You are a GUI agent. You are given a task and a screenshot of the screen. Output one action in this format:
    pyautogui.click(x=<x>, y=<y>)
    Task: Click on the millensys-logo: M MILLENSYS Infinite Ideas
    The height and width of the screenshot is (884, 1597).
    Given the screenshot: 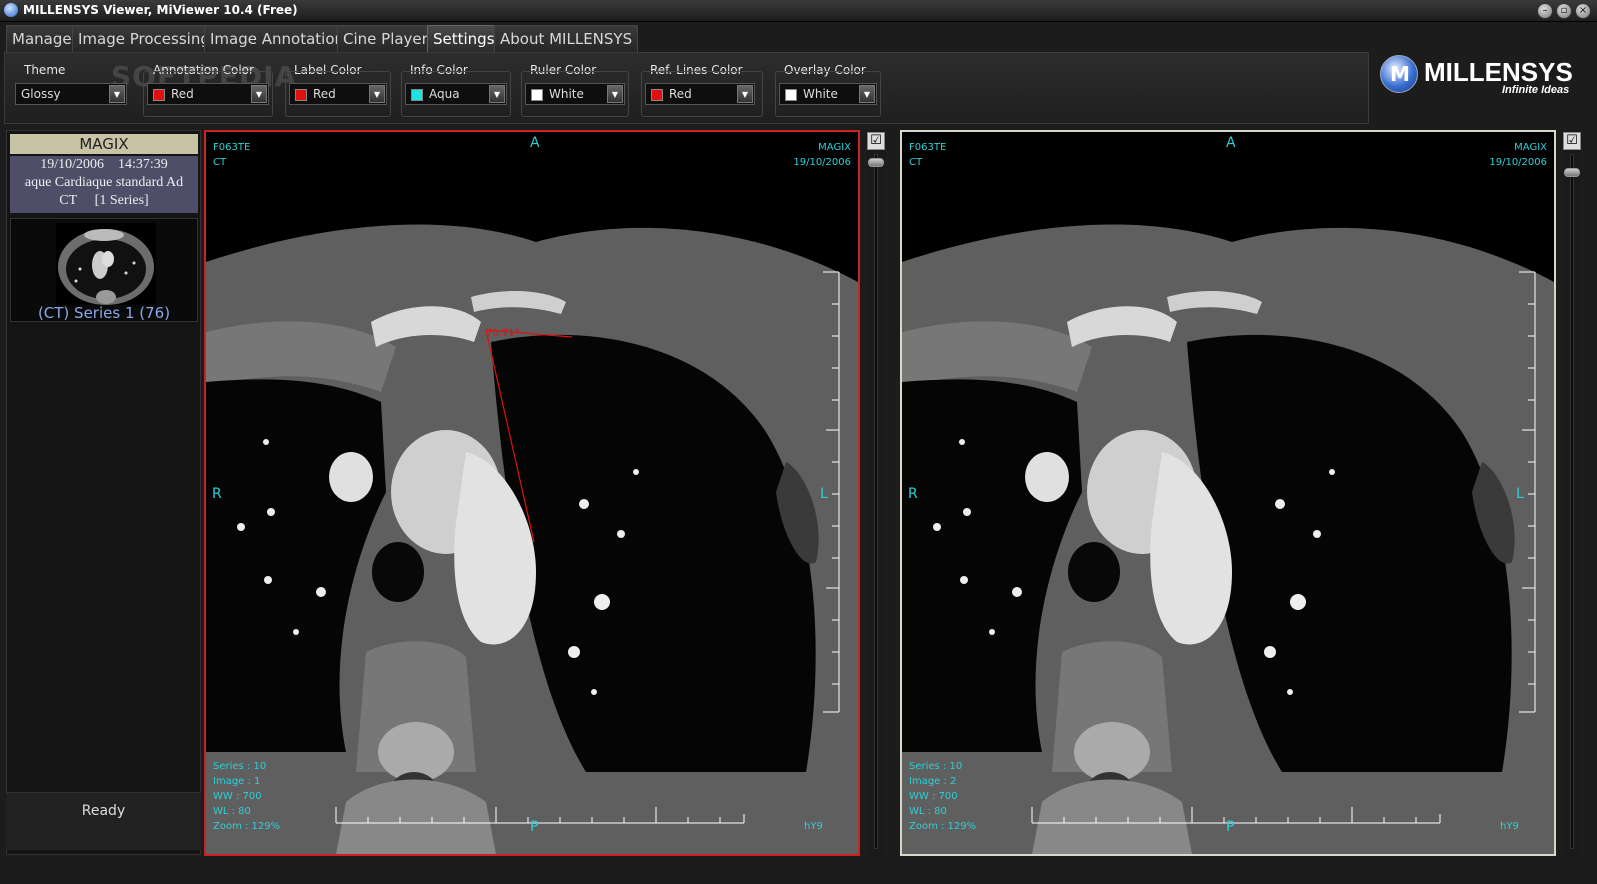 What is the action you would take?
    pyautogui.click(x=1485, y=80)
    